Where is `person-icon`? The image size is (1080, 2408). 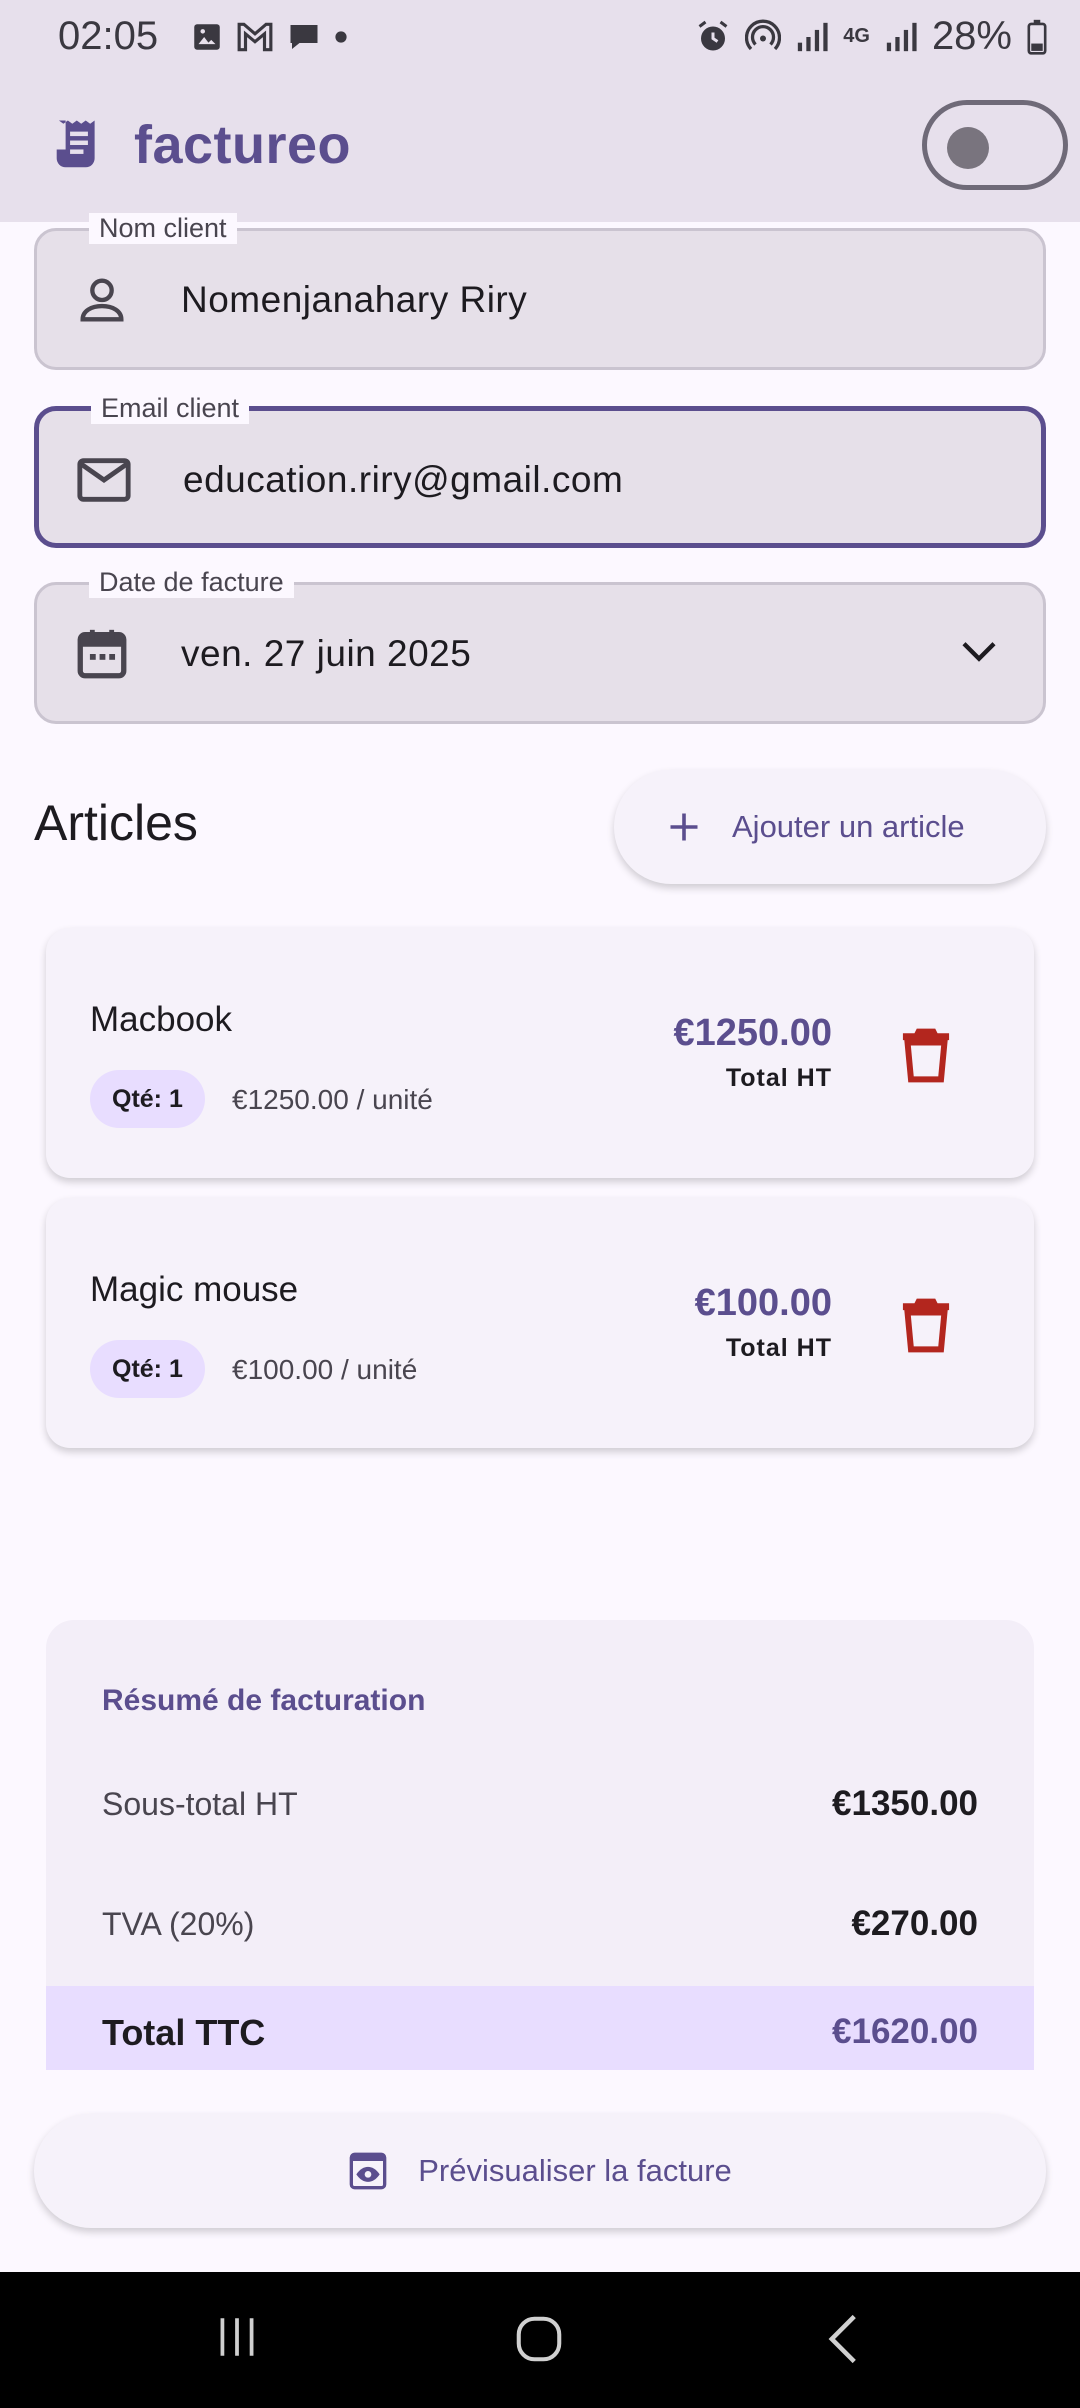 person-icon is located at coordinates (102, 300).